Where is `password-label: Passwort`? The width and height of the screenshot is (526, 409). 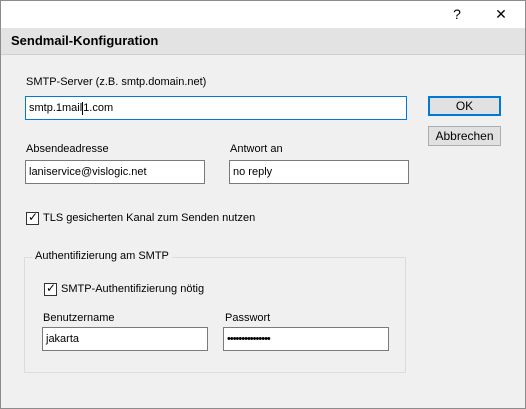 password-label: Passwort is located at coordinates (248, 318).